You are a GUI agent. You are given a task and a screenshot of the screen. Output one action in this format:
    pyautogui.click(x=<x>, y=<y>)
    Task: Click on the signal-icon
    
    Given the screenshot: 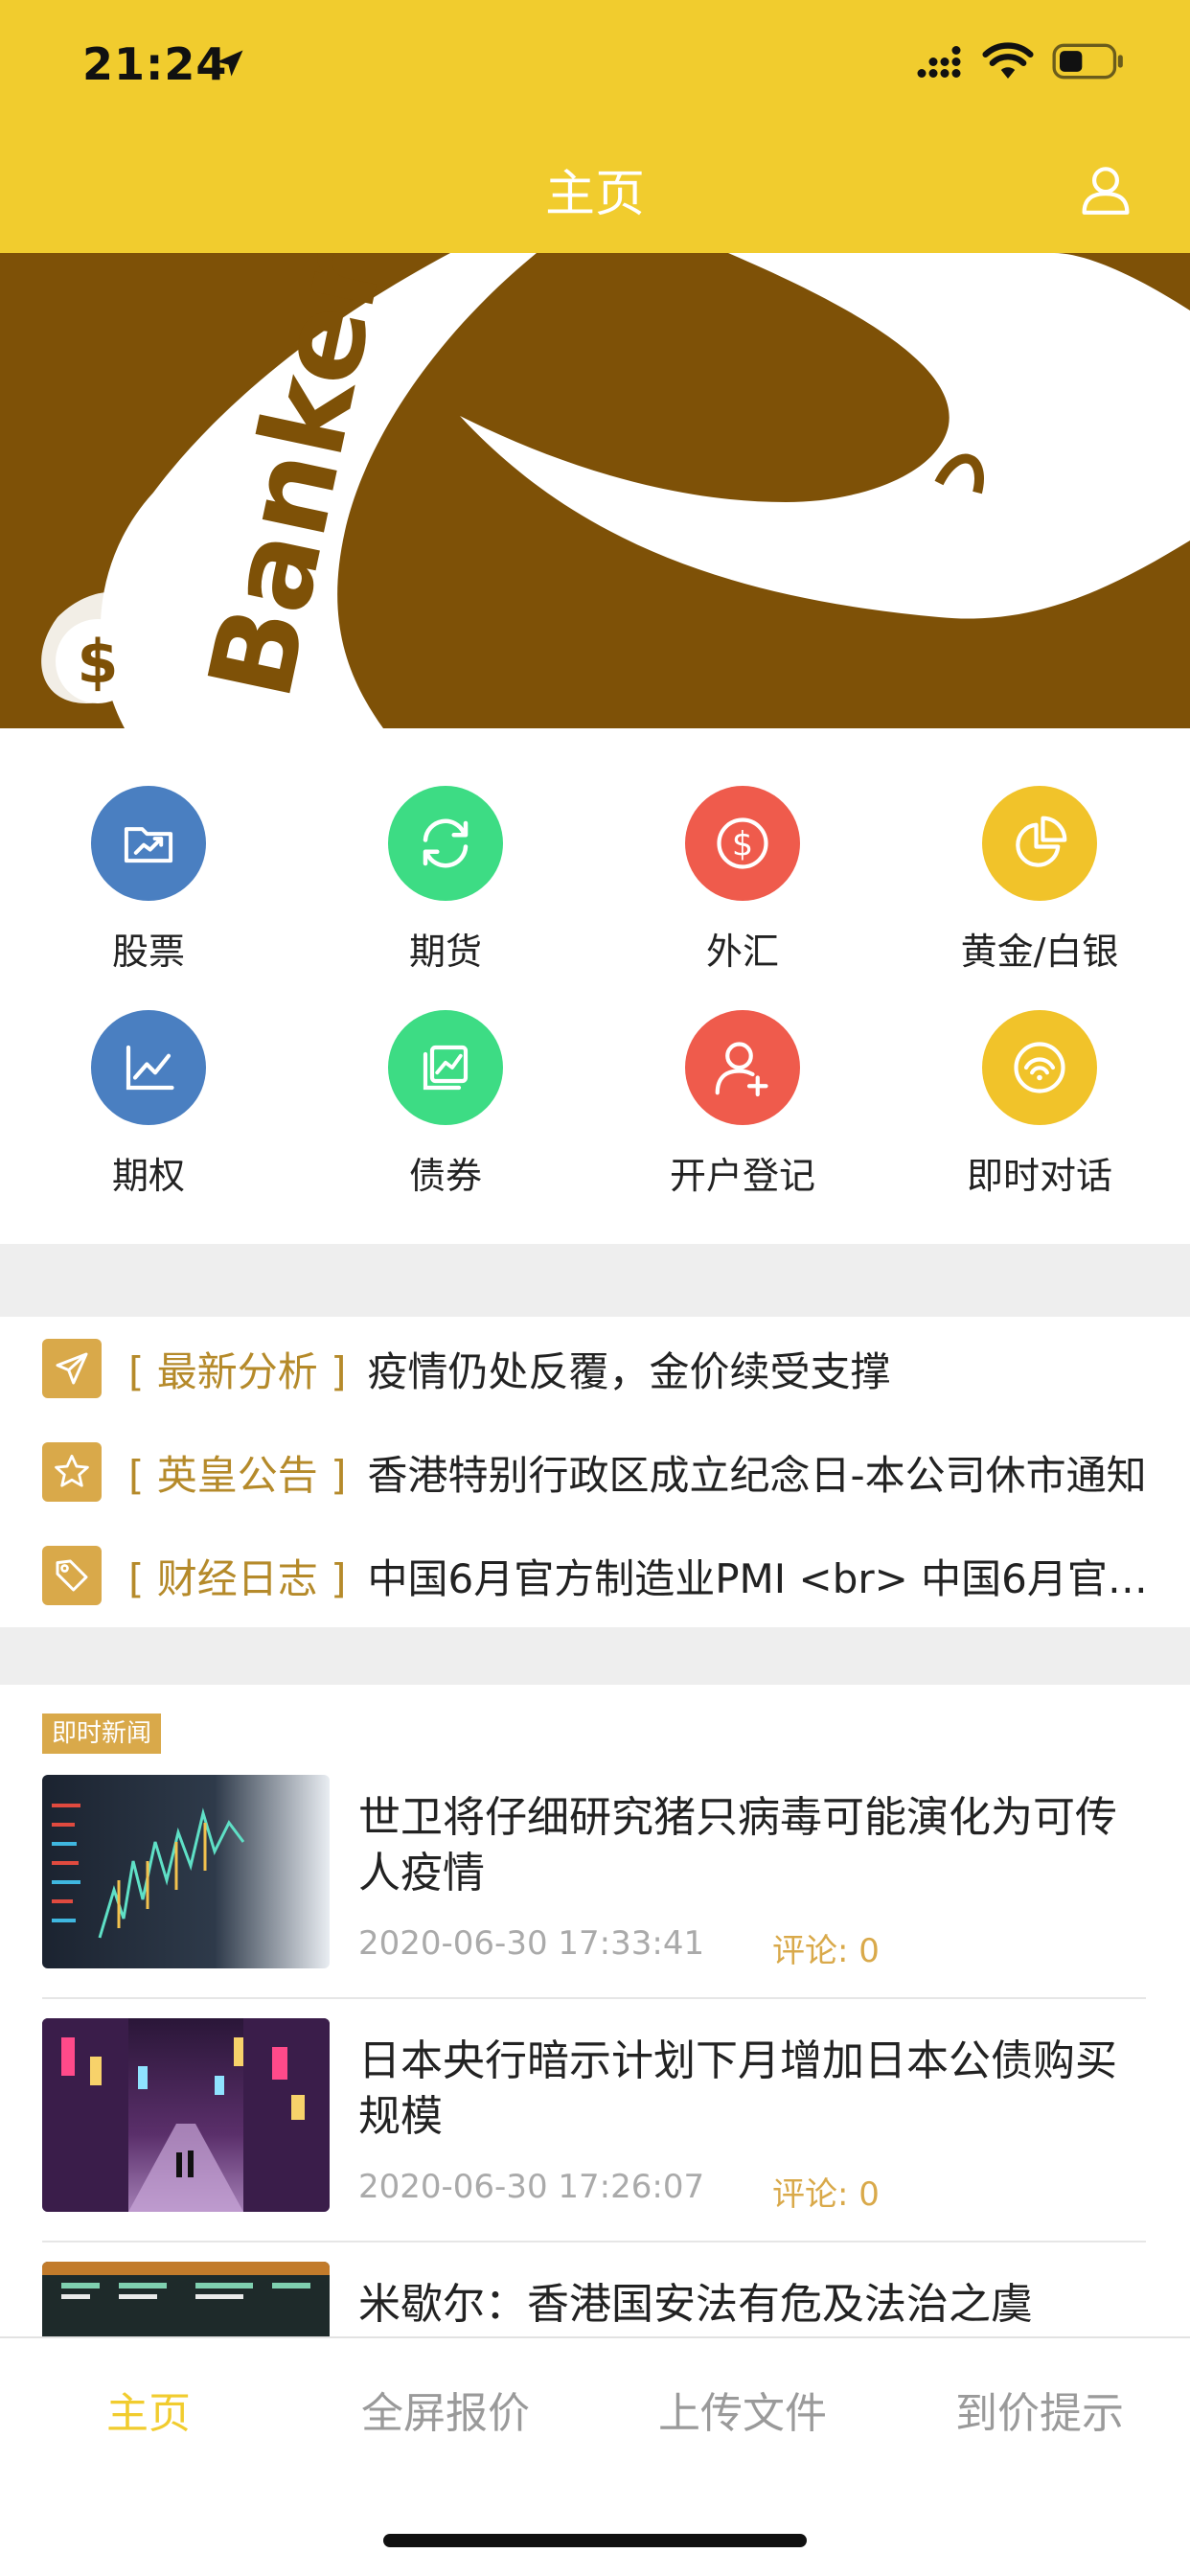 What is the action you would take?
    pyautogui.click(x=939, y=62)
    